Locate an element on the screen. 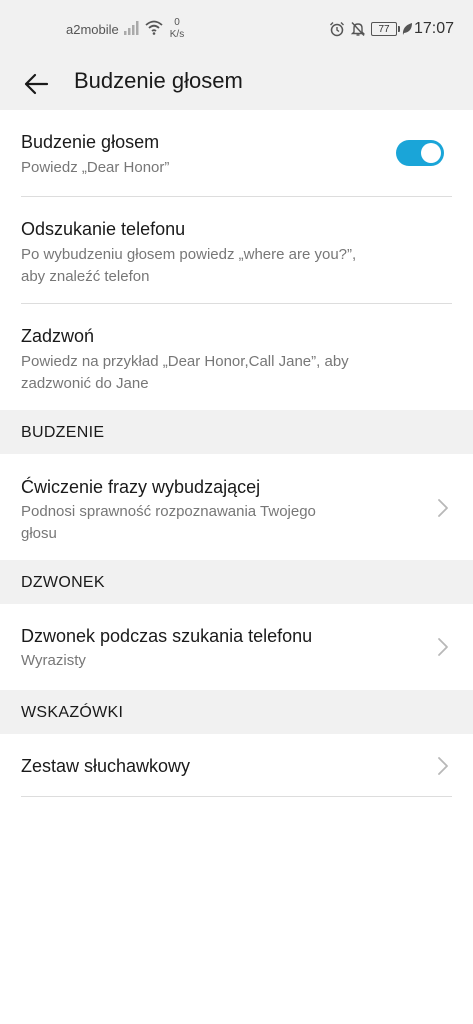 The width and height of the screenshot is (473, 1024). arrow-left-icon is located at coordinates (36, 84).